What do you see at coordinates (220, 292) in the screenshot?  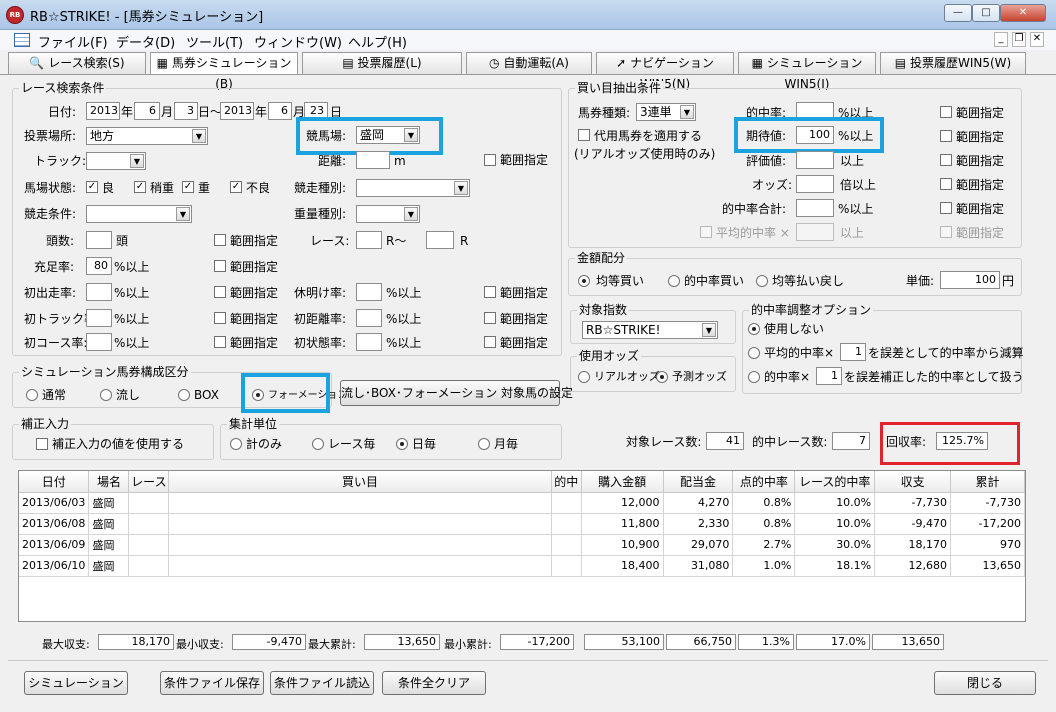 I see `first-range-checkbox` at bounding box center [220, 292].